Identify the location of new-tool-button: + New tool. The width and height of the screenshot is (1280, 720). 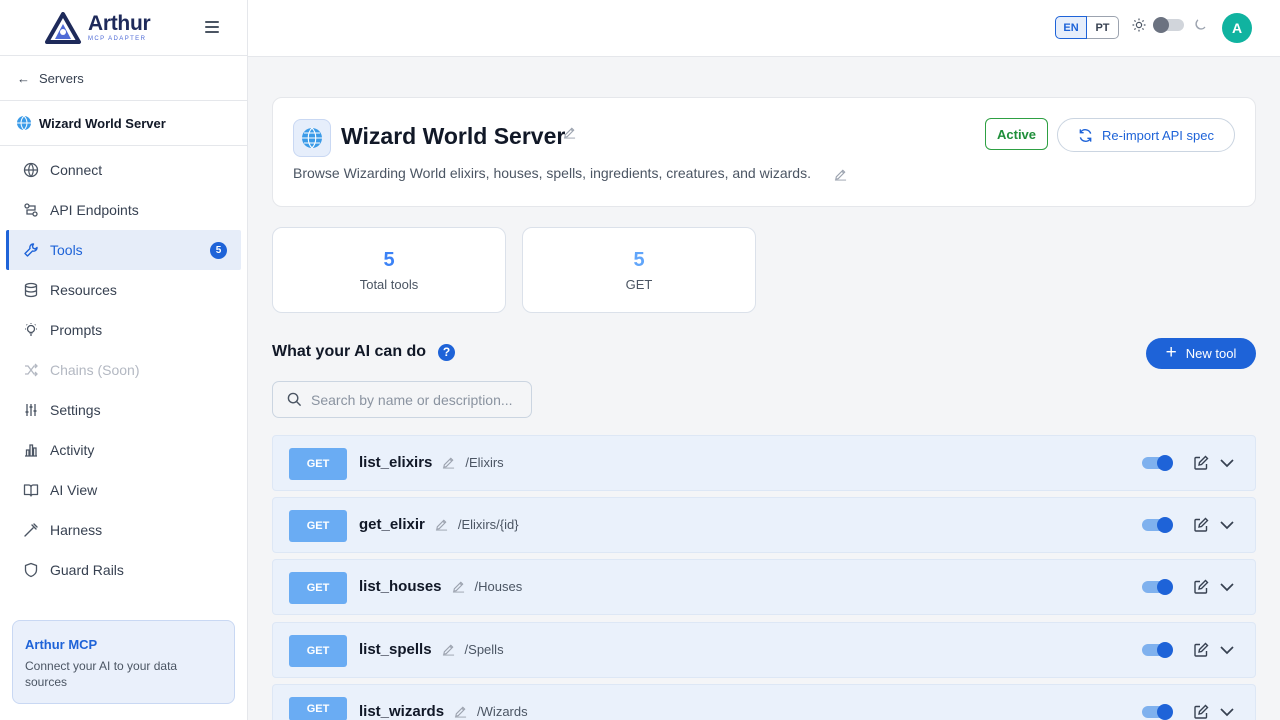
(1201, 353).